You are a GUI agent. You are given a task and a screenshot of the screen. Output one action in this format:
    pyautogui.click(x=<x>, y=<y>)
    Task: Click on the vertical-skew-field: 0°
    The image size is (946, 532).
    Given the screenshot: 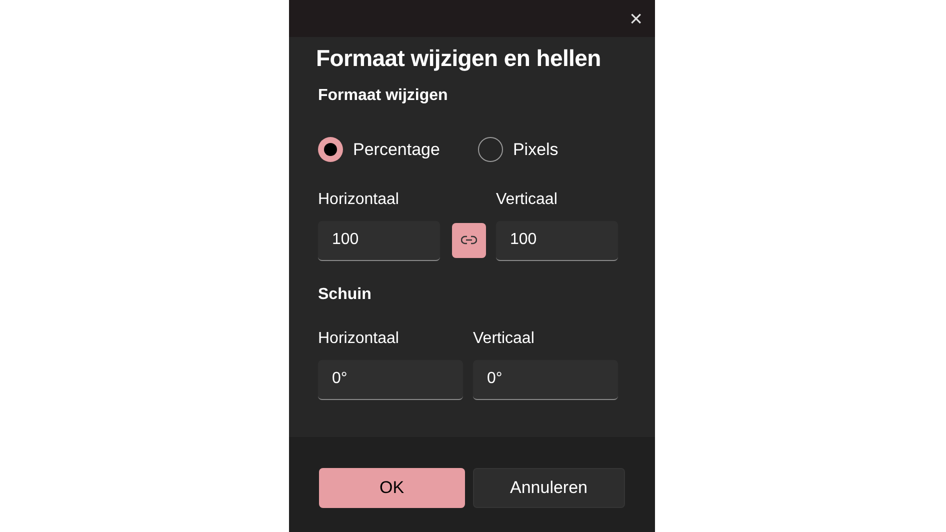 What is the action you would take?
    pyautogui.click(x=545, y=380)
    